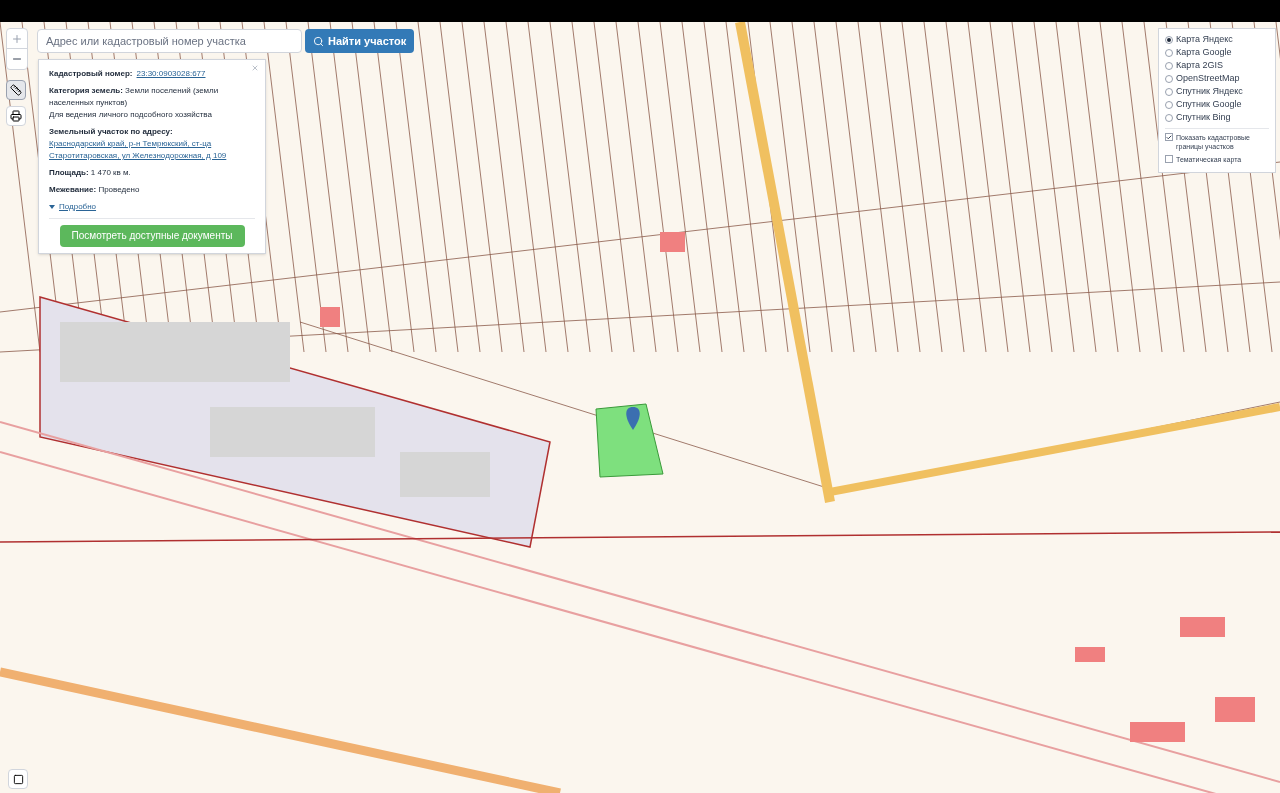  Describe the element at coordinates (73, 207) in the screenshot. I see `details-toggle: Подробно` at that location.